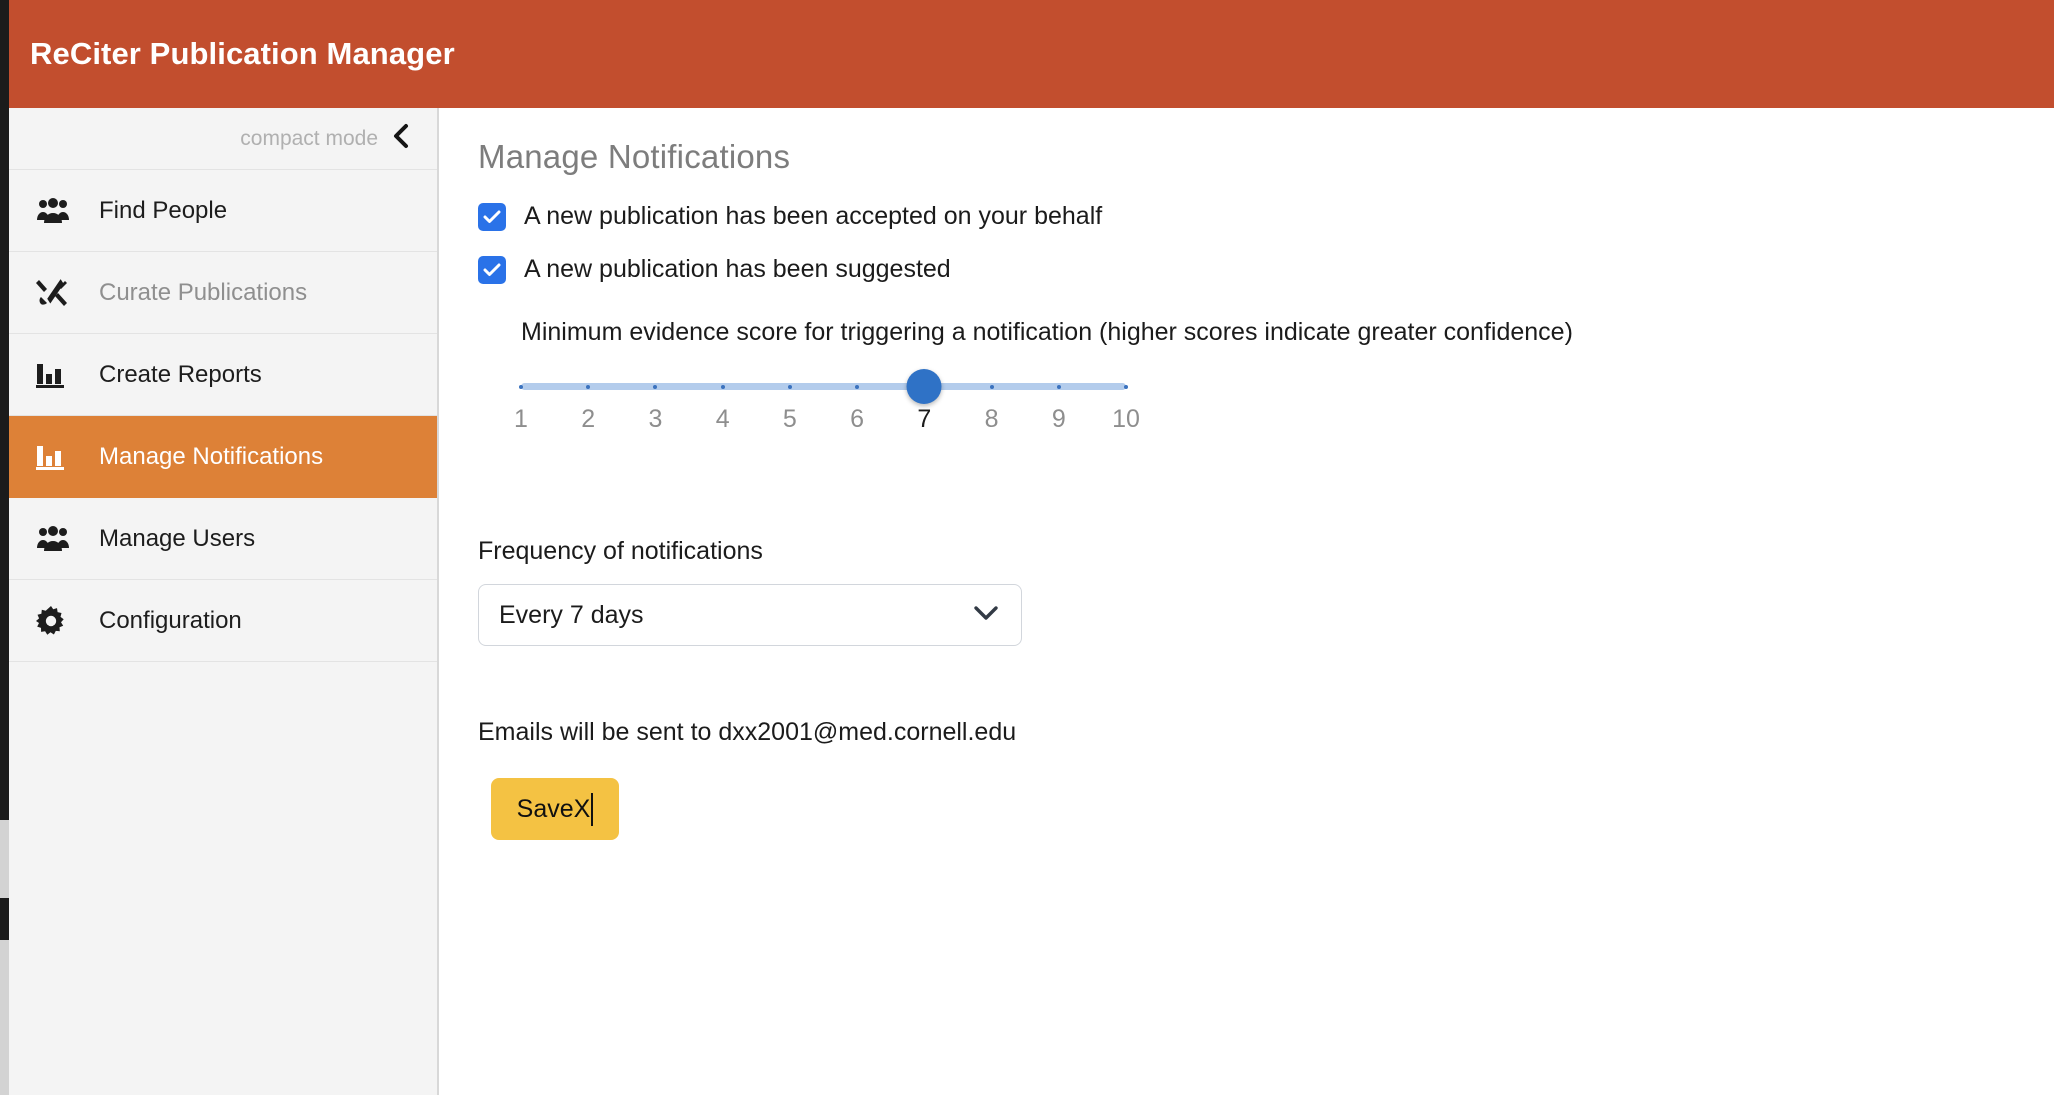  What do you see at coordinates (924, 419) in the screenshot?
I see `slider-tick-label: 7` at bounding box center [924, 419].